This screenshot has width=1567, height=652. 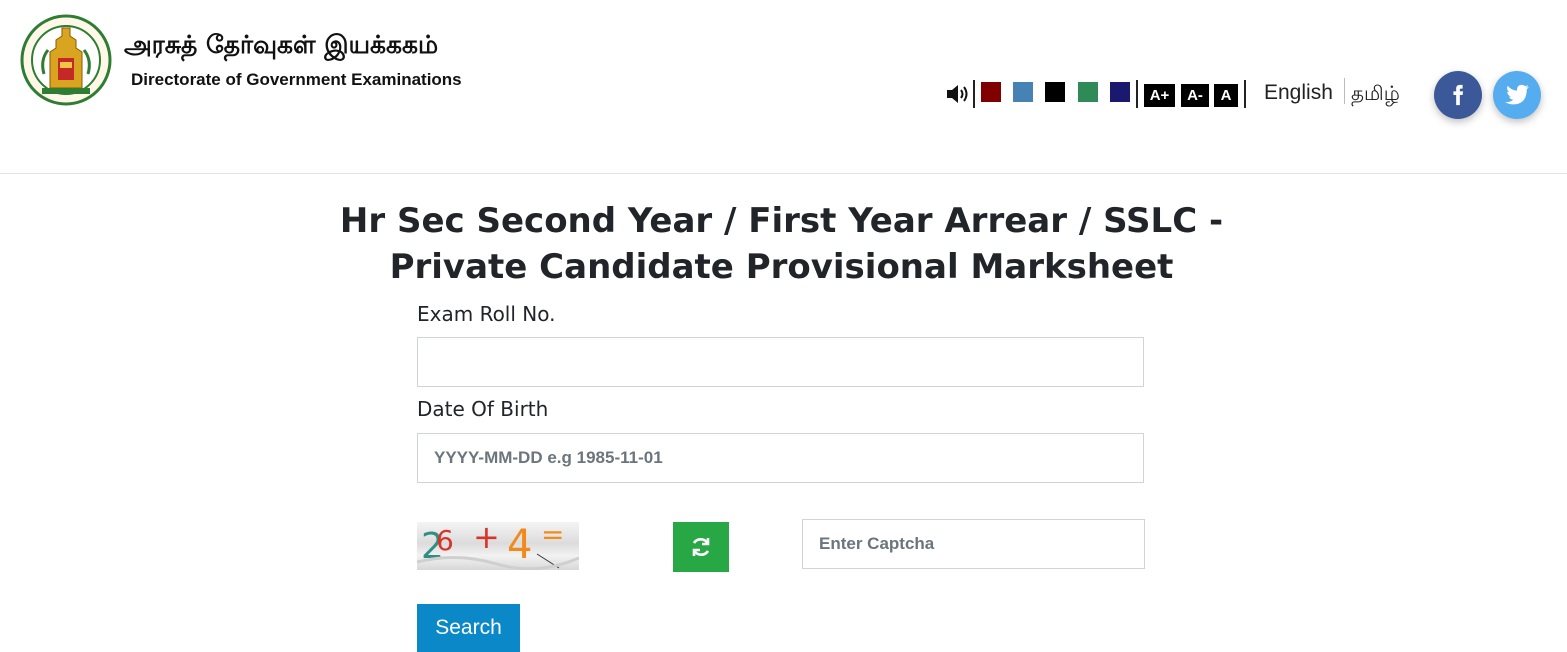 I want to click on theme-swatch-navy, so click(x=1120, y=92).